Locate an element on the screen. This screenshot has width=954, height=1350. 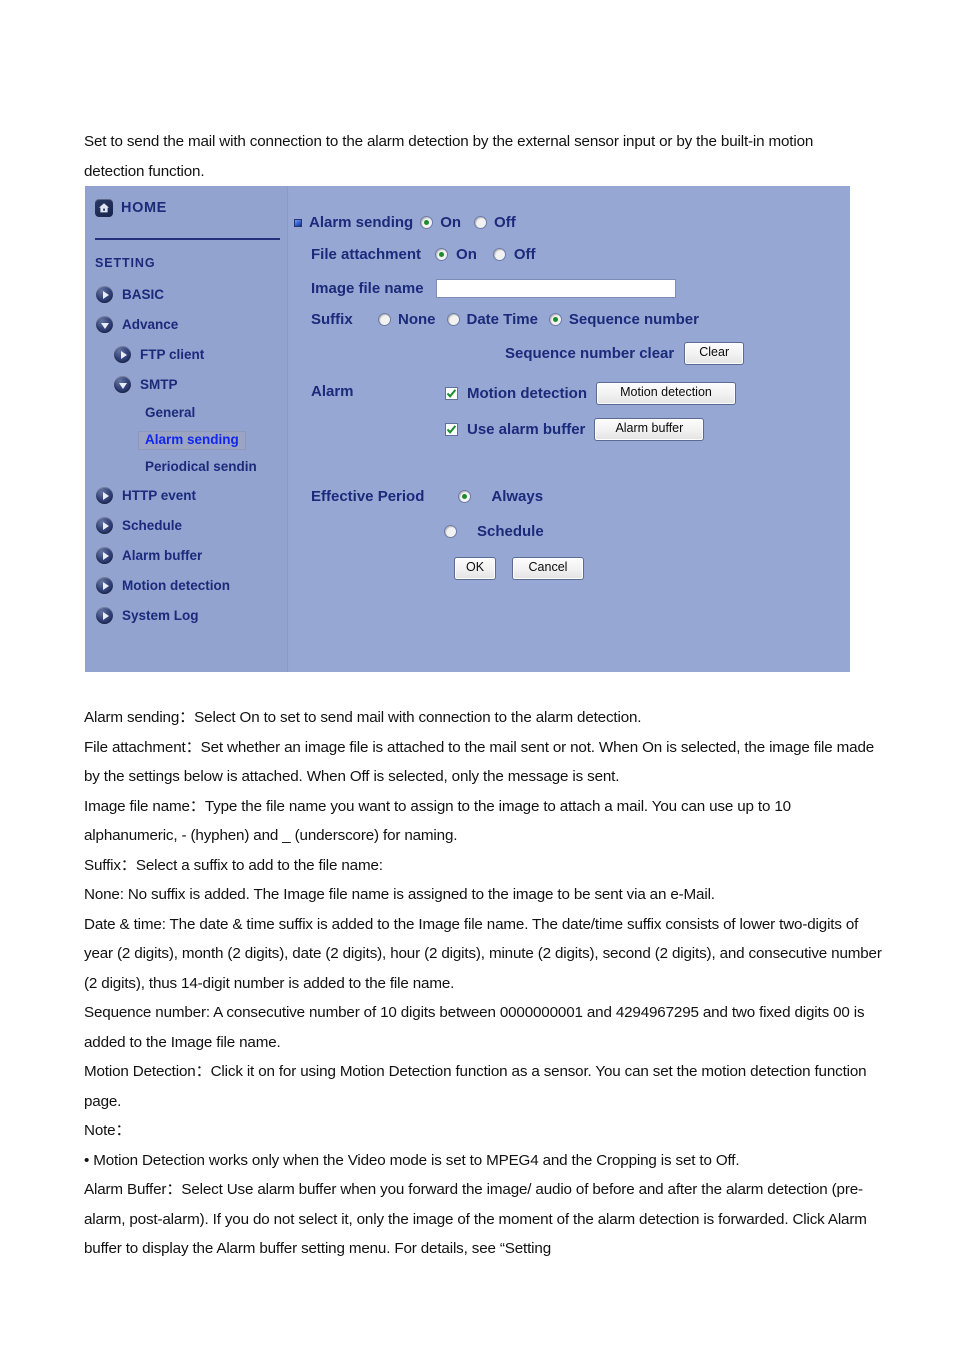
sidebar-item-basic: BASIC is located at coordinates (130, 294).